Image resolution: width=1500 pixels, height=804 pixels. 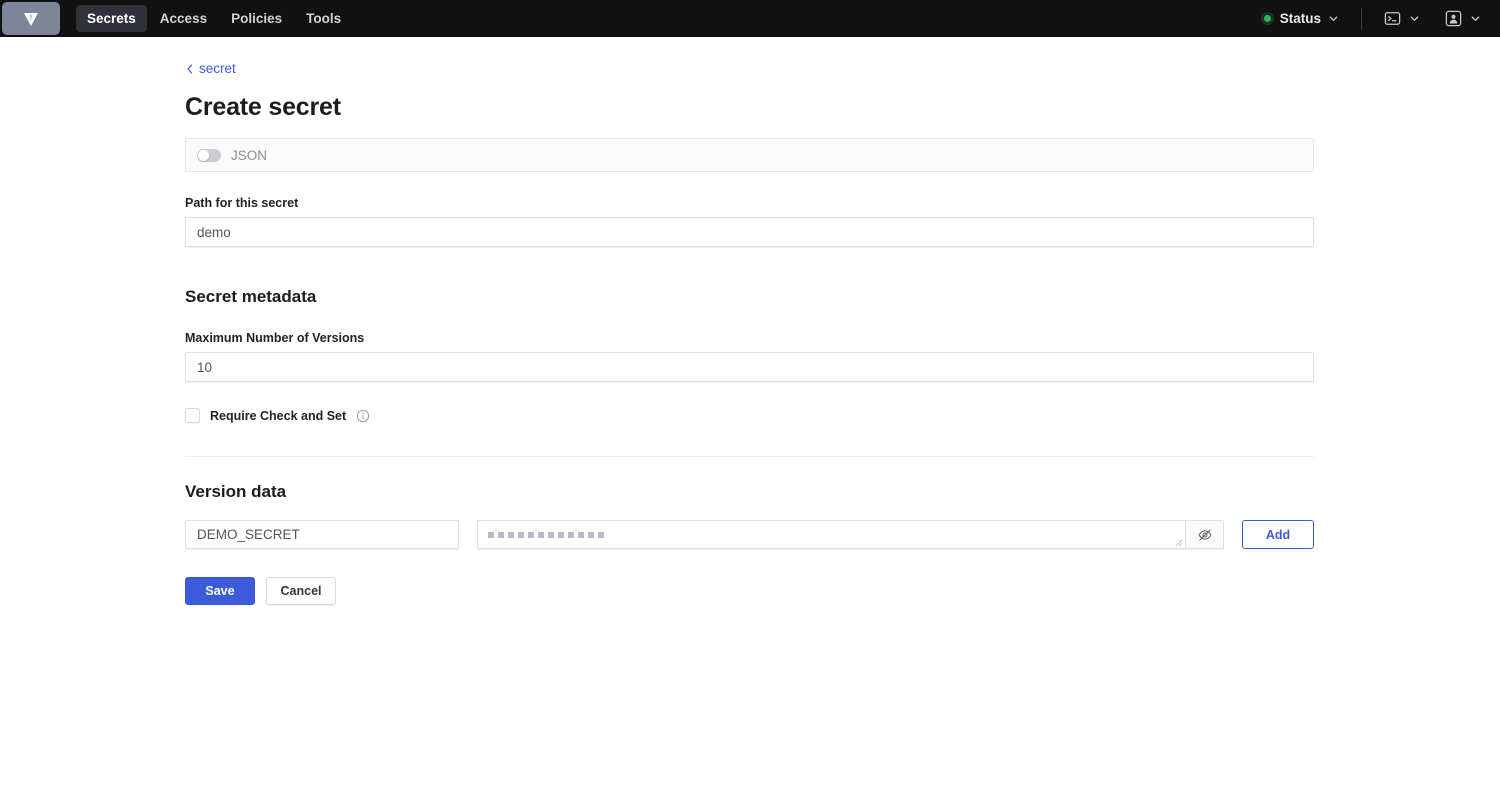 I want to click on breadcrumb: secret, so click(x=210, y=68).